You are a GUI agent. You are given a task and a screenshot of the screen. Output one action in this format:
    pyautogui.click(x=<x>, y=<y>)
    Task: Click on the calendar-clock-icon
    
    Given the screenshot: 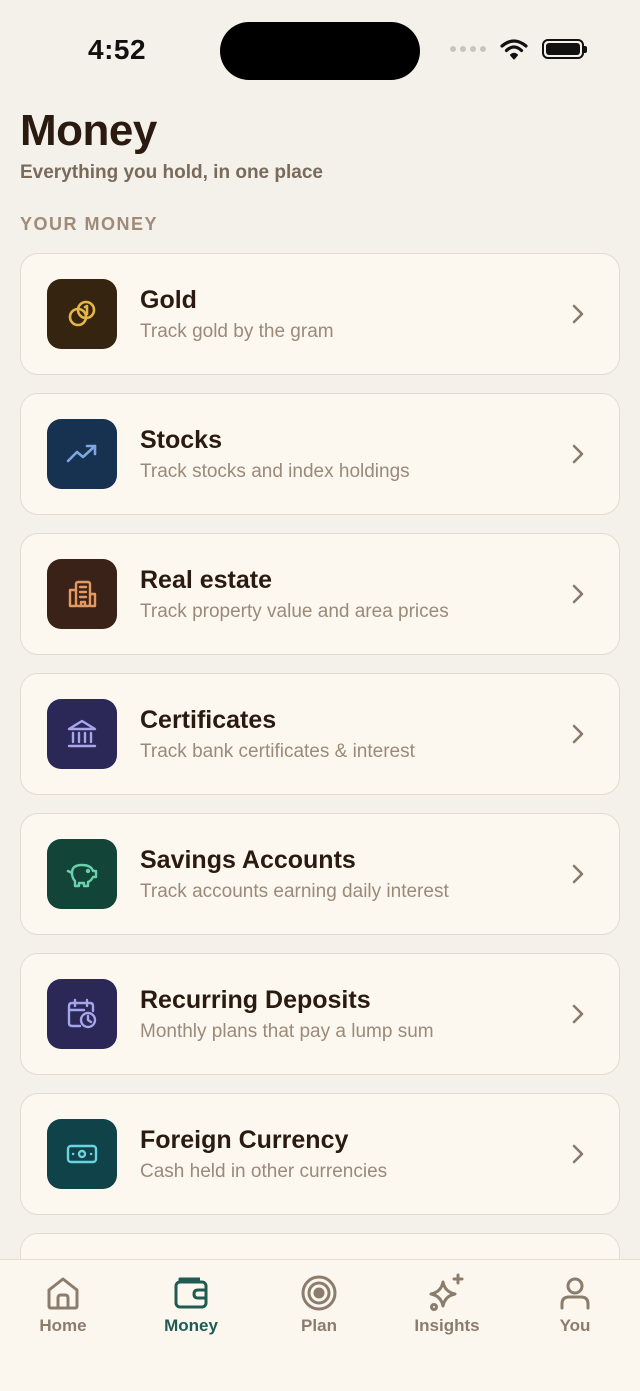 What is the action you would take?
    pyautogui.click(x=82, y=1013)
    